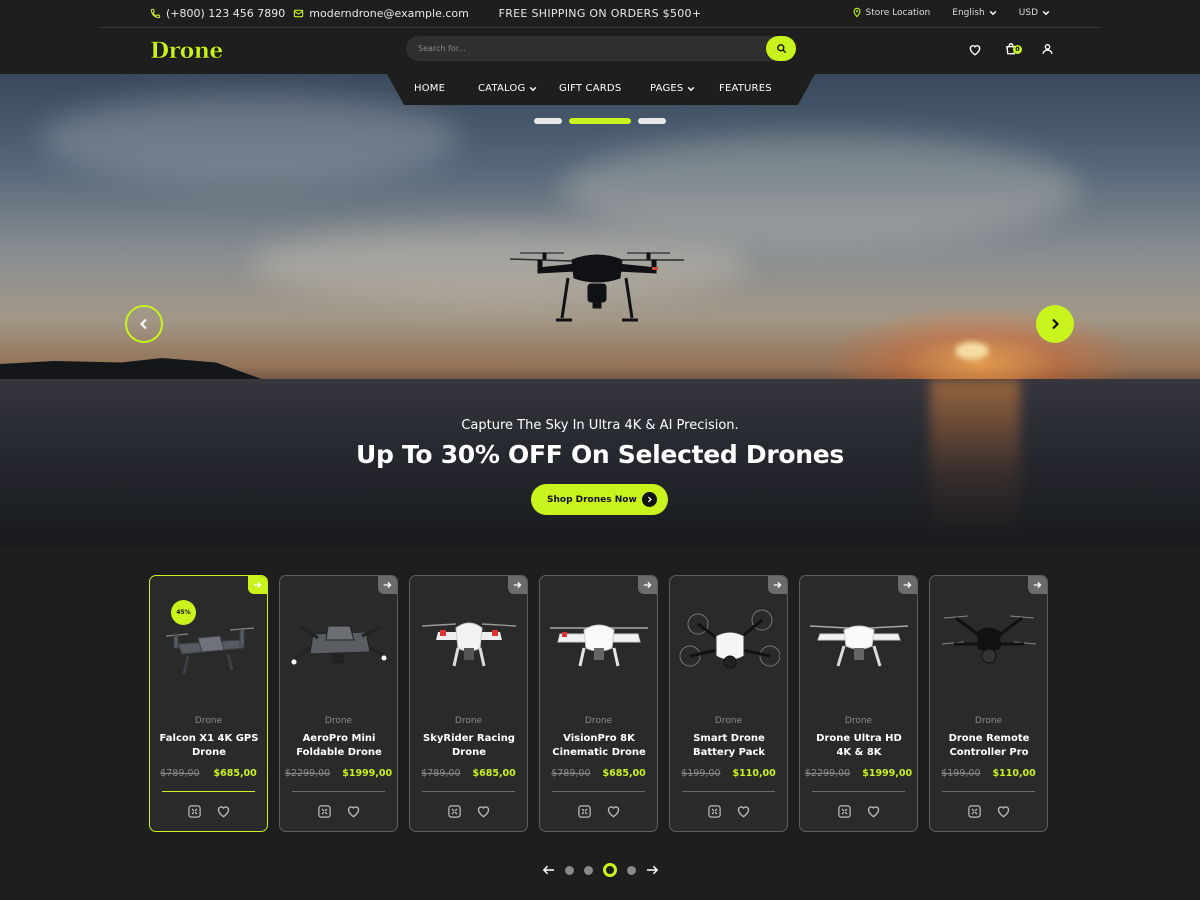  I want to click on old-price: $2299,00, so click(307, 773).